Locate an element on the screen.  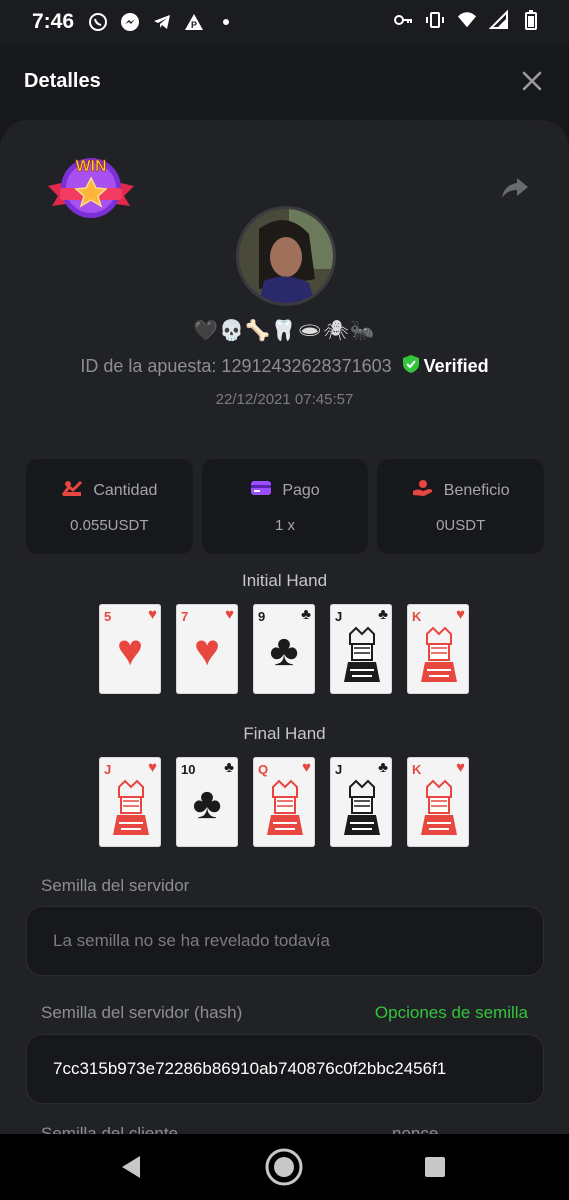
telegram-icon is located at coordinates (162, 22).